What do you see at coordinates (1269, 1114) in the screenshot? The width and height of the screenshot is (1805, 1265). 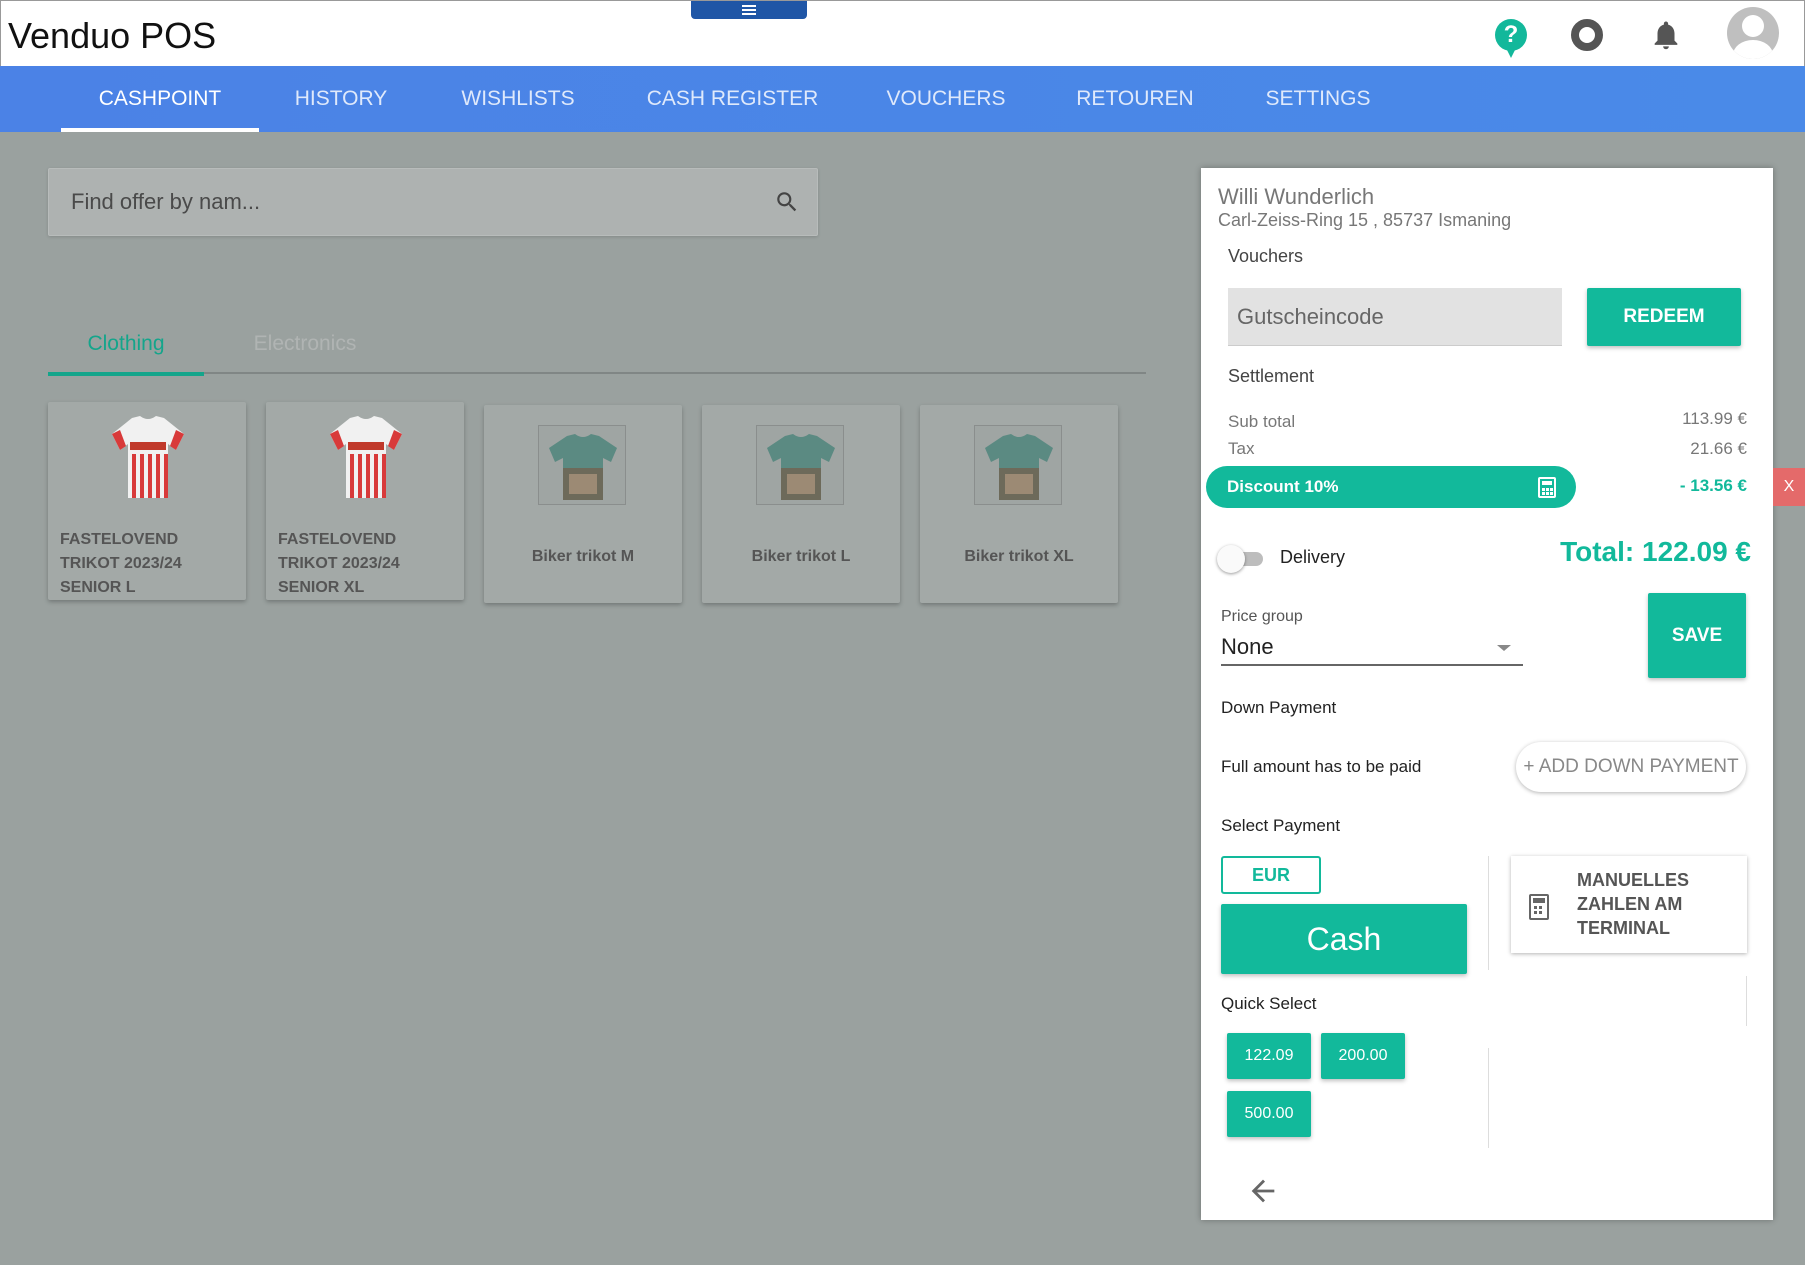 I see `quick-select-button: 500.00` at bounding box center [1269, 1114].